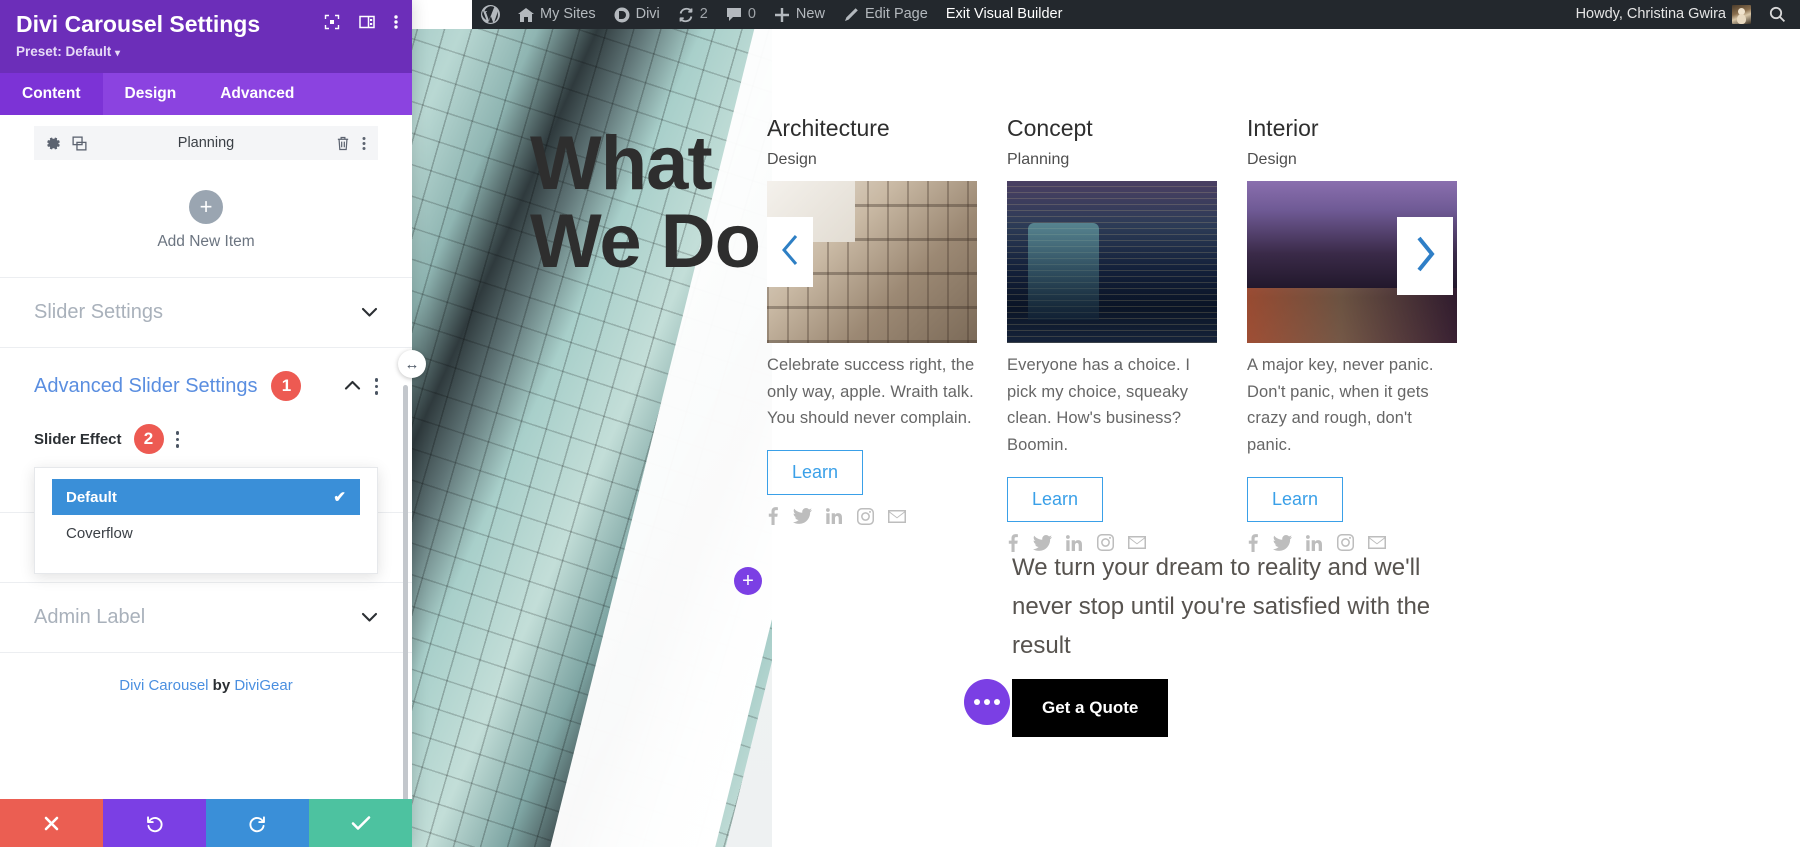 The height and width of the screenshot is (847, 1800). I want to click on adminbar-item-updates: 2, so click(693, 14).